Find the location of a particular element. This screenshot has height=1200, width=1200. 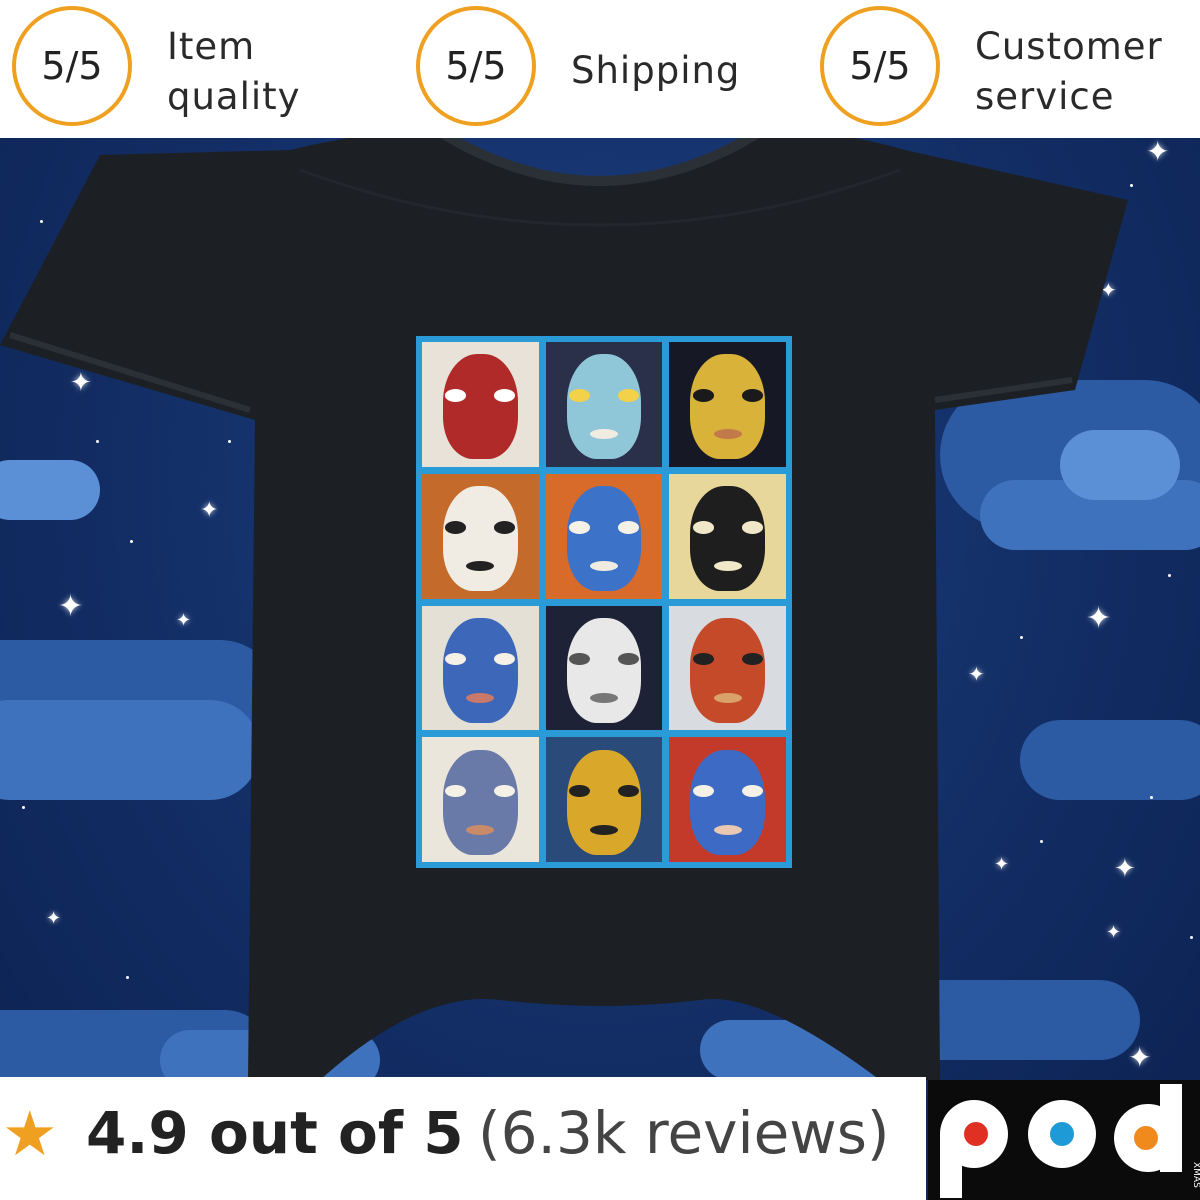

rating-label: Shipping is located at coordinates (655, 71).